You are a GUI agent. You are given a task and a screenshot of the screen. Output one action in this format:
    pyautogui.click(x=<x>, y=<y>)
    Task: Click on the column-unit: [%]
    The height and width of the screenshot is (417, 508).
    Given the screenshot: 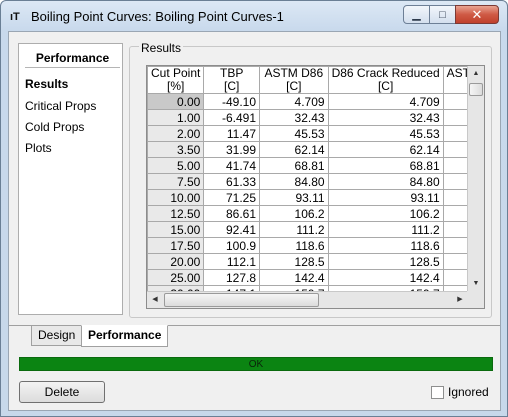 What is the action you would take?
    pyautogui.click(x=176, y=86)
    